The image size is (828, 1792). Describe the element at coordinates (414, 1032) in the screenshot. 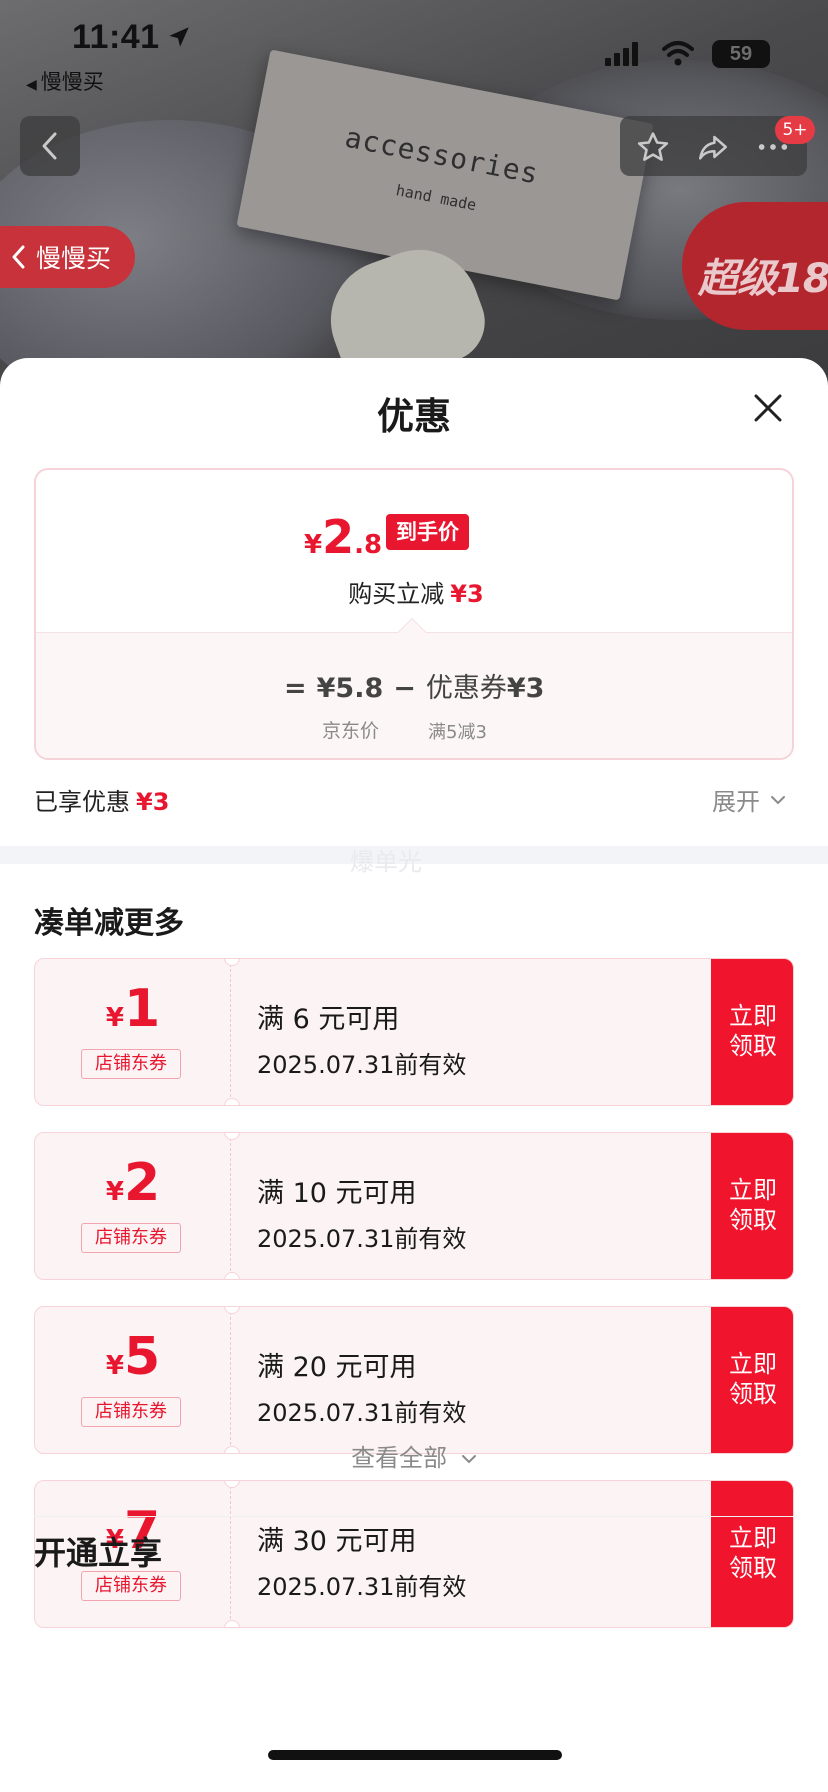

I see `coupon-card: ¥1 店铺东券 满 6 元可用 2025.07.31前有效 立即 领取` at that location.